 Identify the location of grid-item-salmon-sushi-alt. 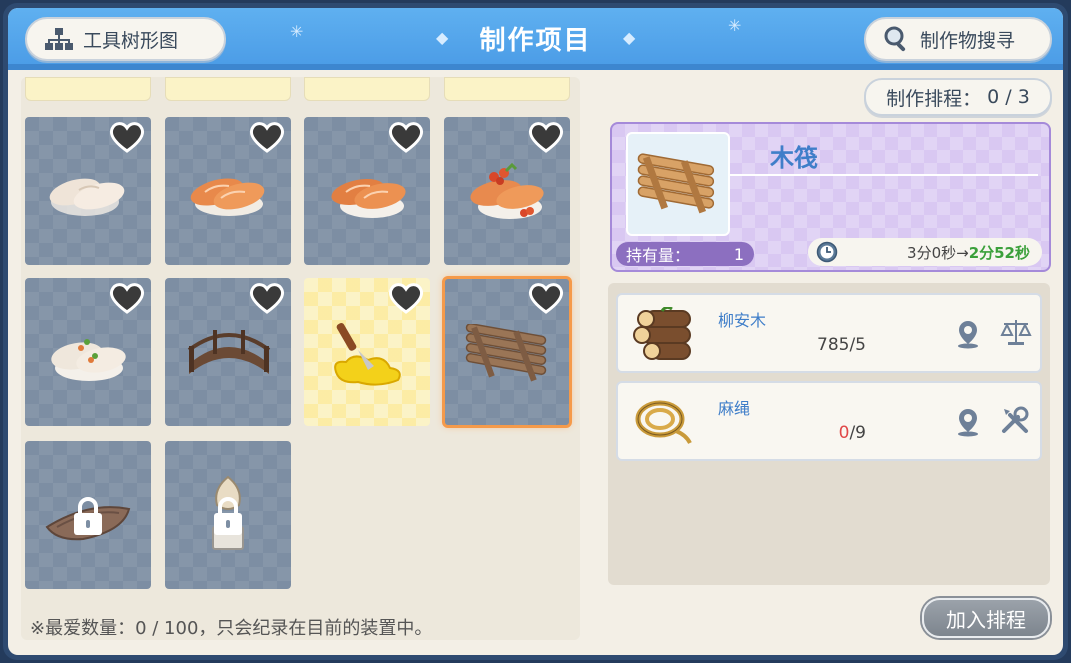
(367, 191).